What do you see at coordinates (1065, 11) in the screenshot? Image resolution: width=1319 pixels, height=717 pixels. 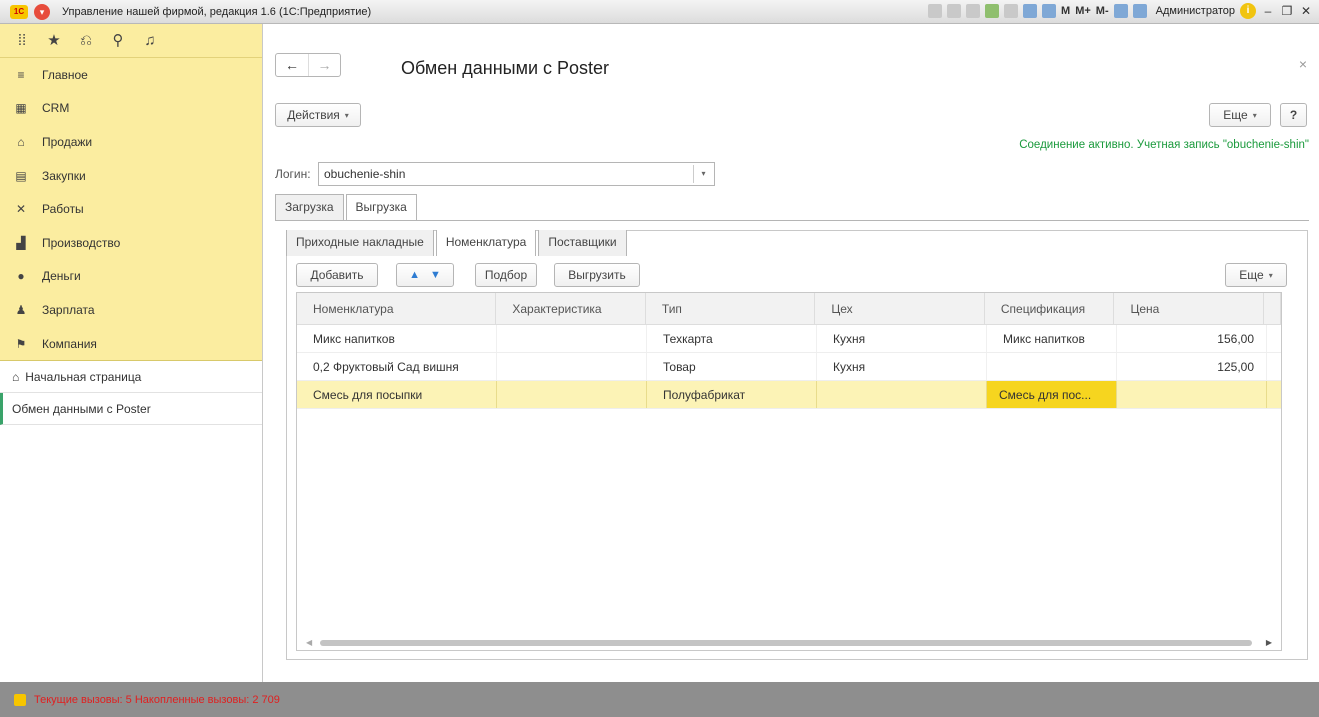 I see `memory-m-button: M` at bounding box center [1065, 11].